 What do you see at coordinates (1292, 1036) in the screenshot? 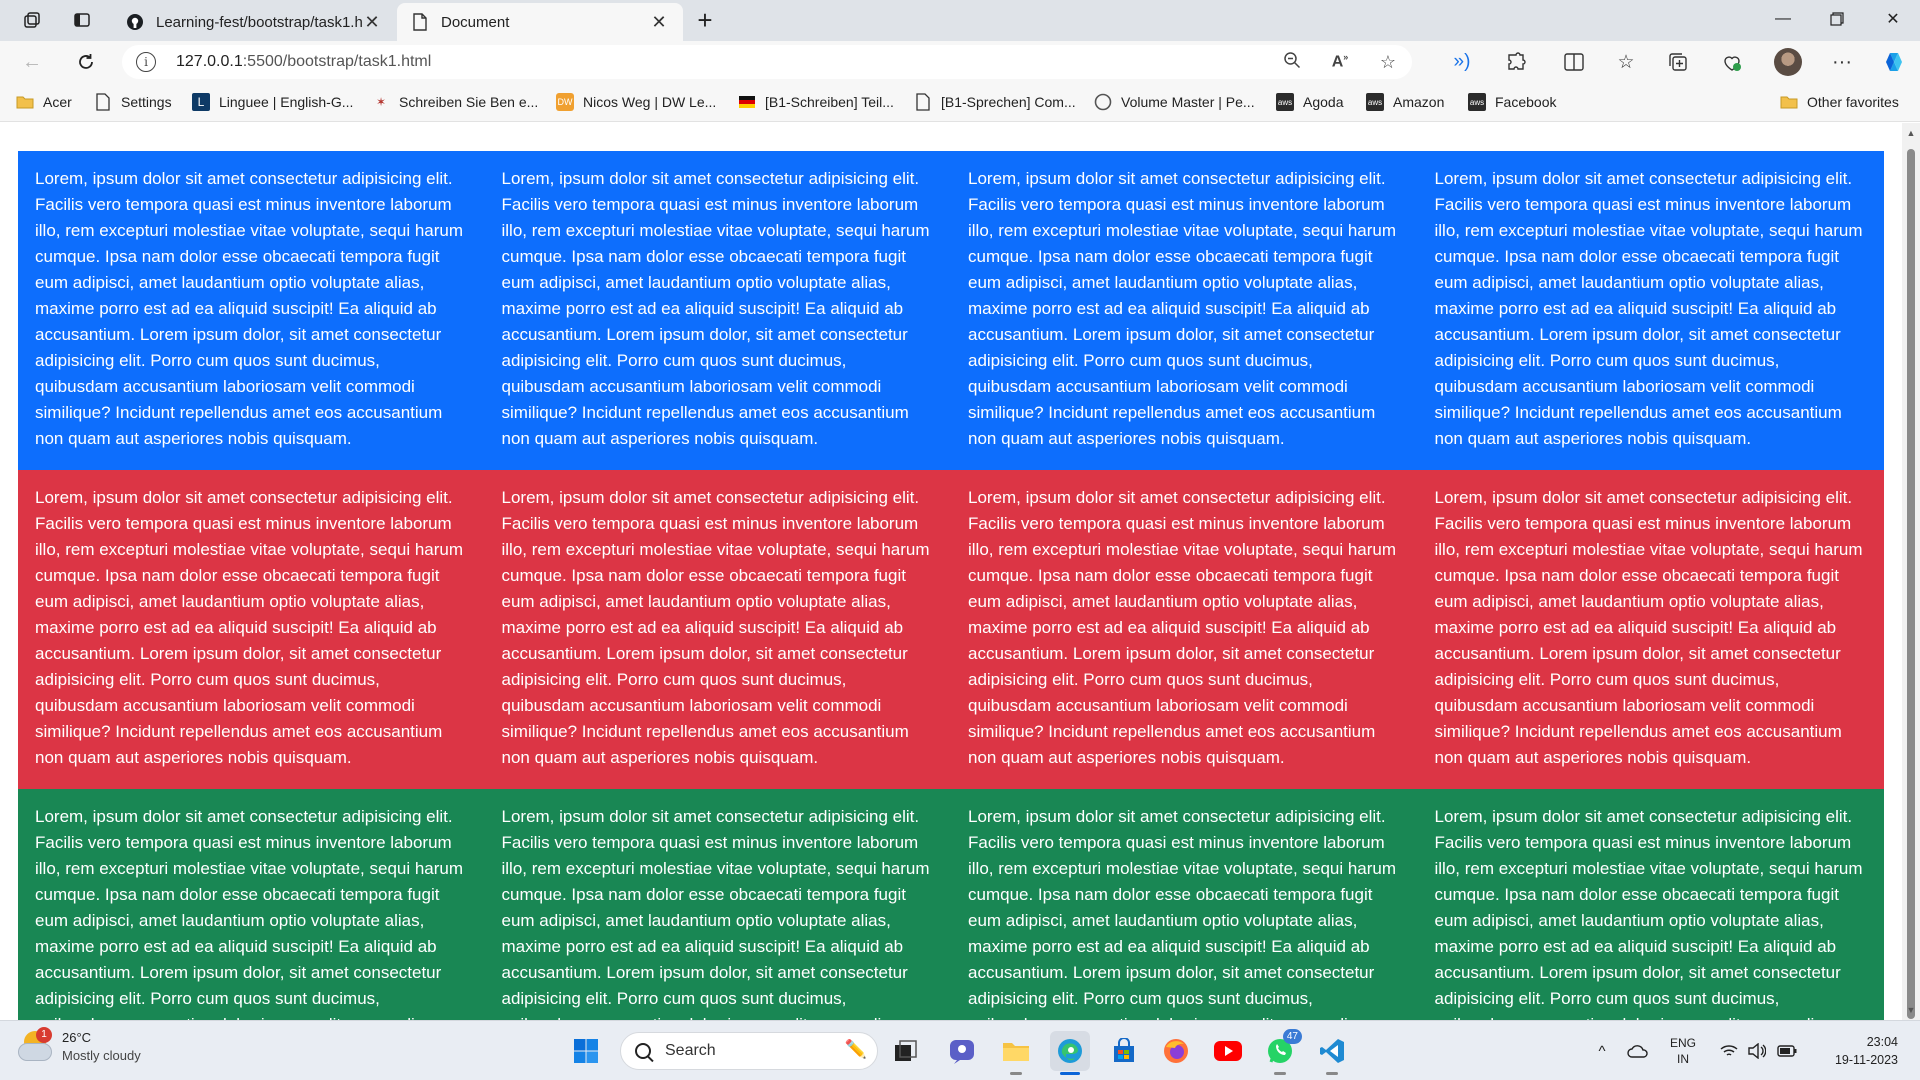
I see `whatsapp-badge: 47` at bounding box center [1292, 1036].